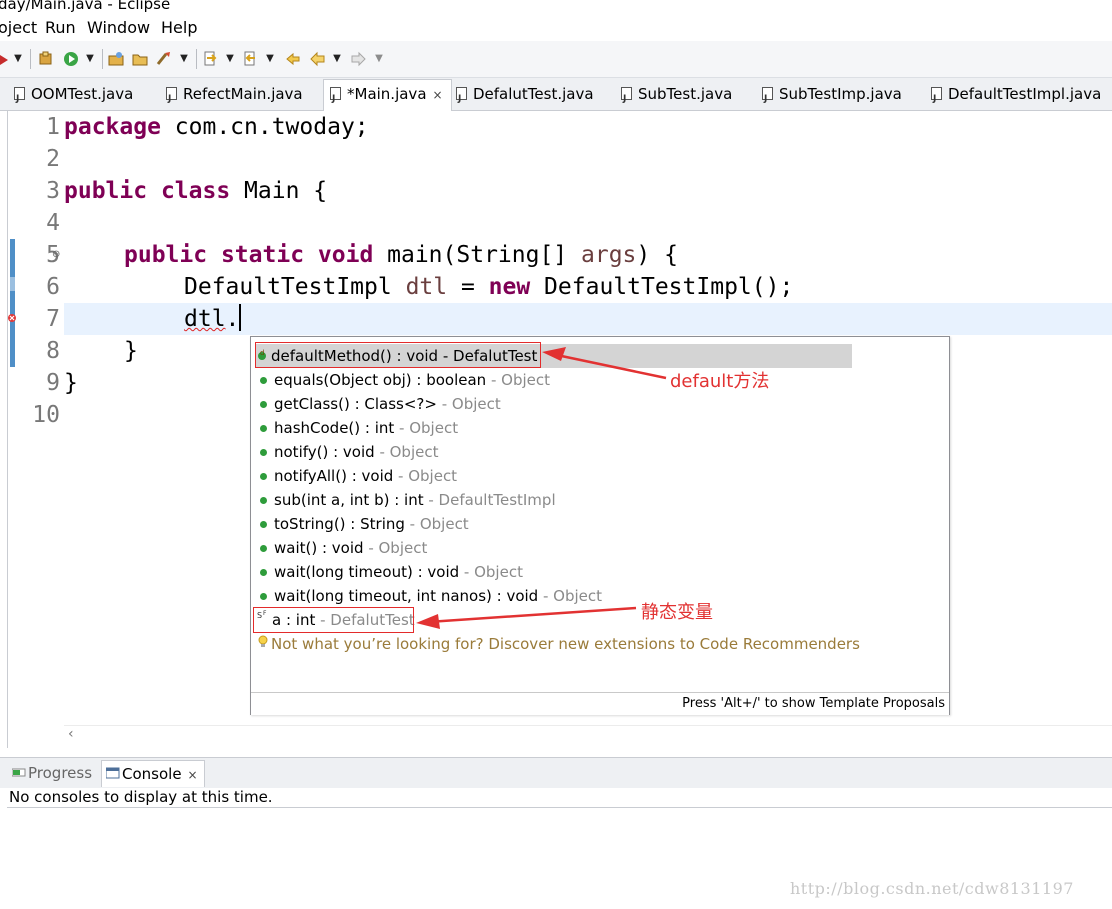 Image resolution: width=1112 pixels, height=909 pixels. What do you see at coordinates (559, 797) in the screenshot?
I see `console-output: No consoles to display at this time.` at bounding box center [559, 797].